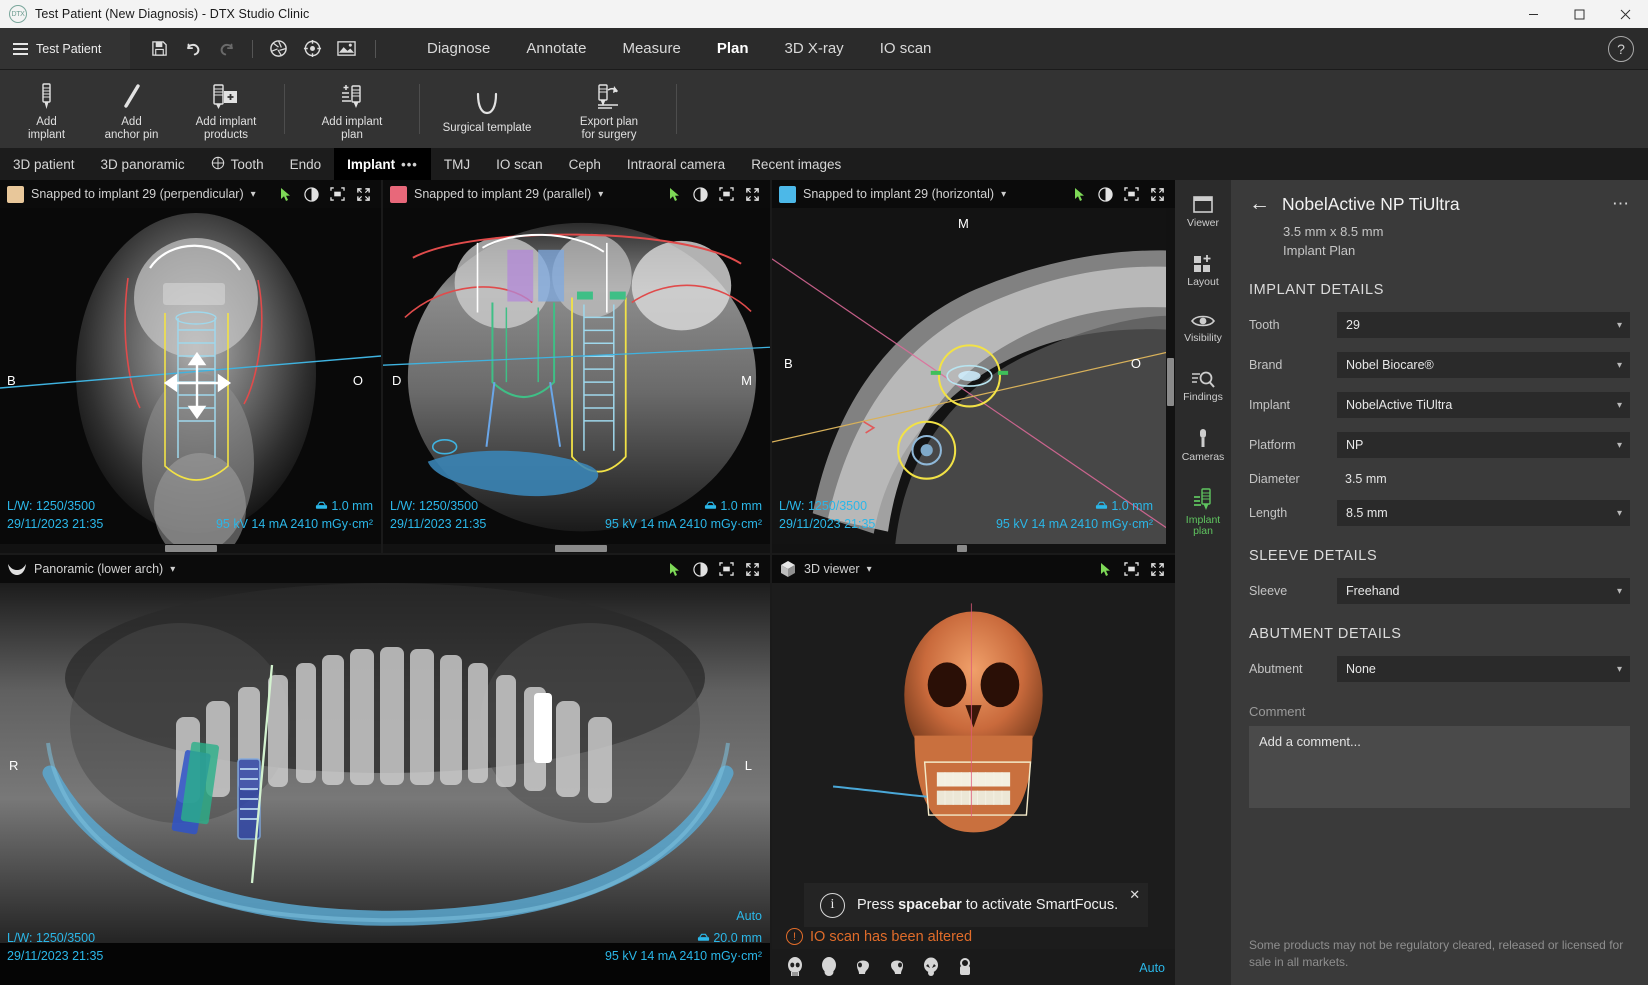 Image resolution: width=1648 pixels, height=985 pixels. Describe the element at coordinates (306, 164) in the screenshot. I see `tab-endo: Endo` at that location.